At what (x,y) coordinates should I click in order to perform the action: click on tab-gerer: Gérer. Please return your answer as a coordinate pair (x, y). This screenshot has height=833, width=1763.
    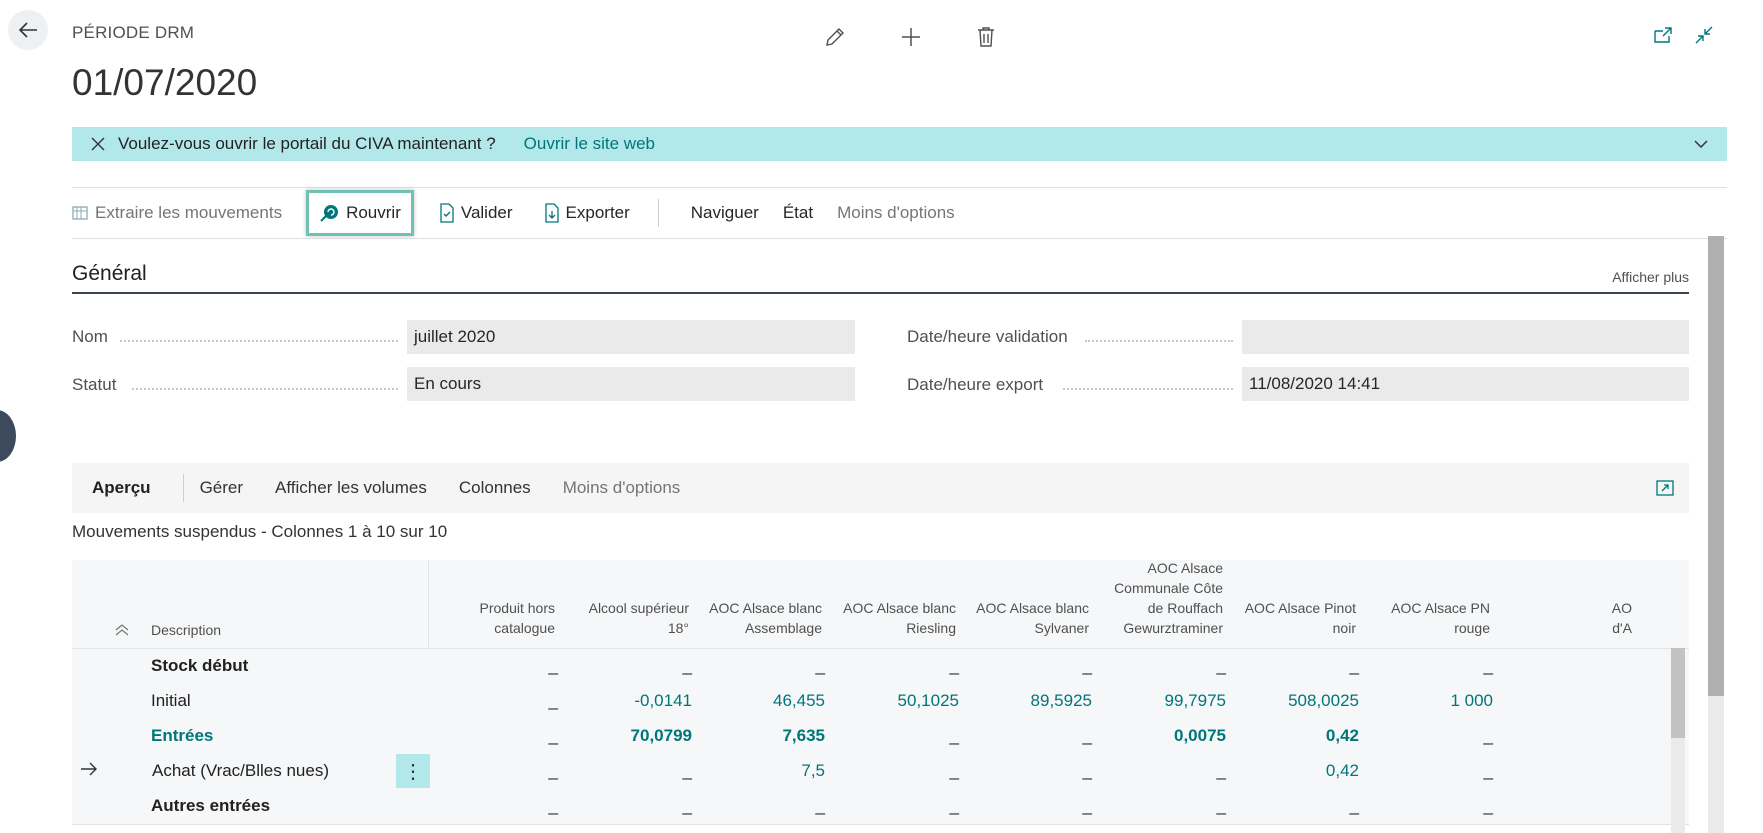
    Looking at the image, I should click on (229, 488).